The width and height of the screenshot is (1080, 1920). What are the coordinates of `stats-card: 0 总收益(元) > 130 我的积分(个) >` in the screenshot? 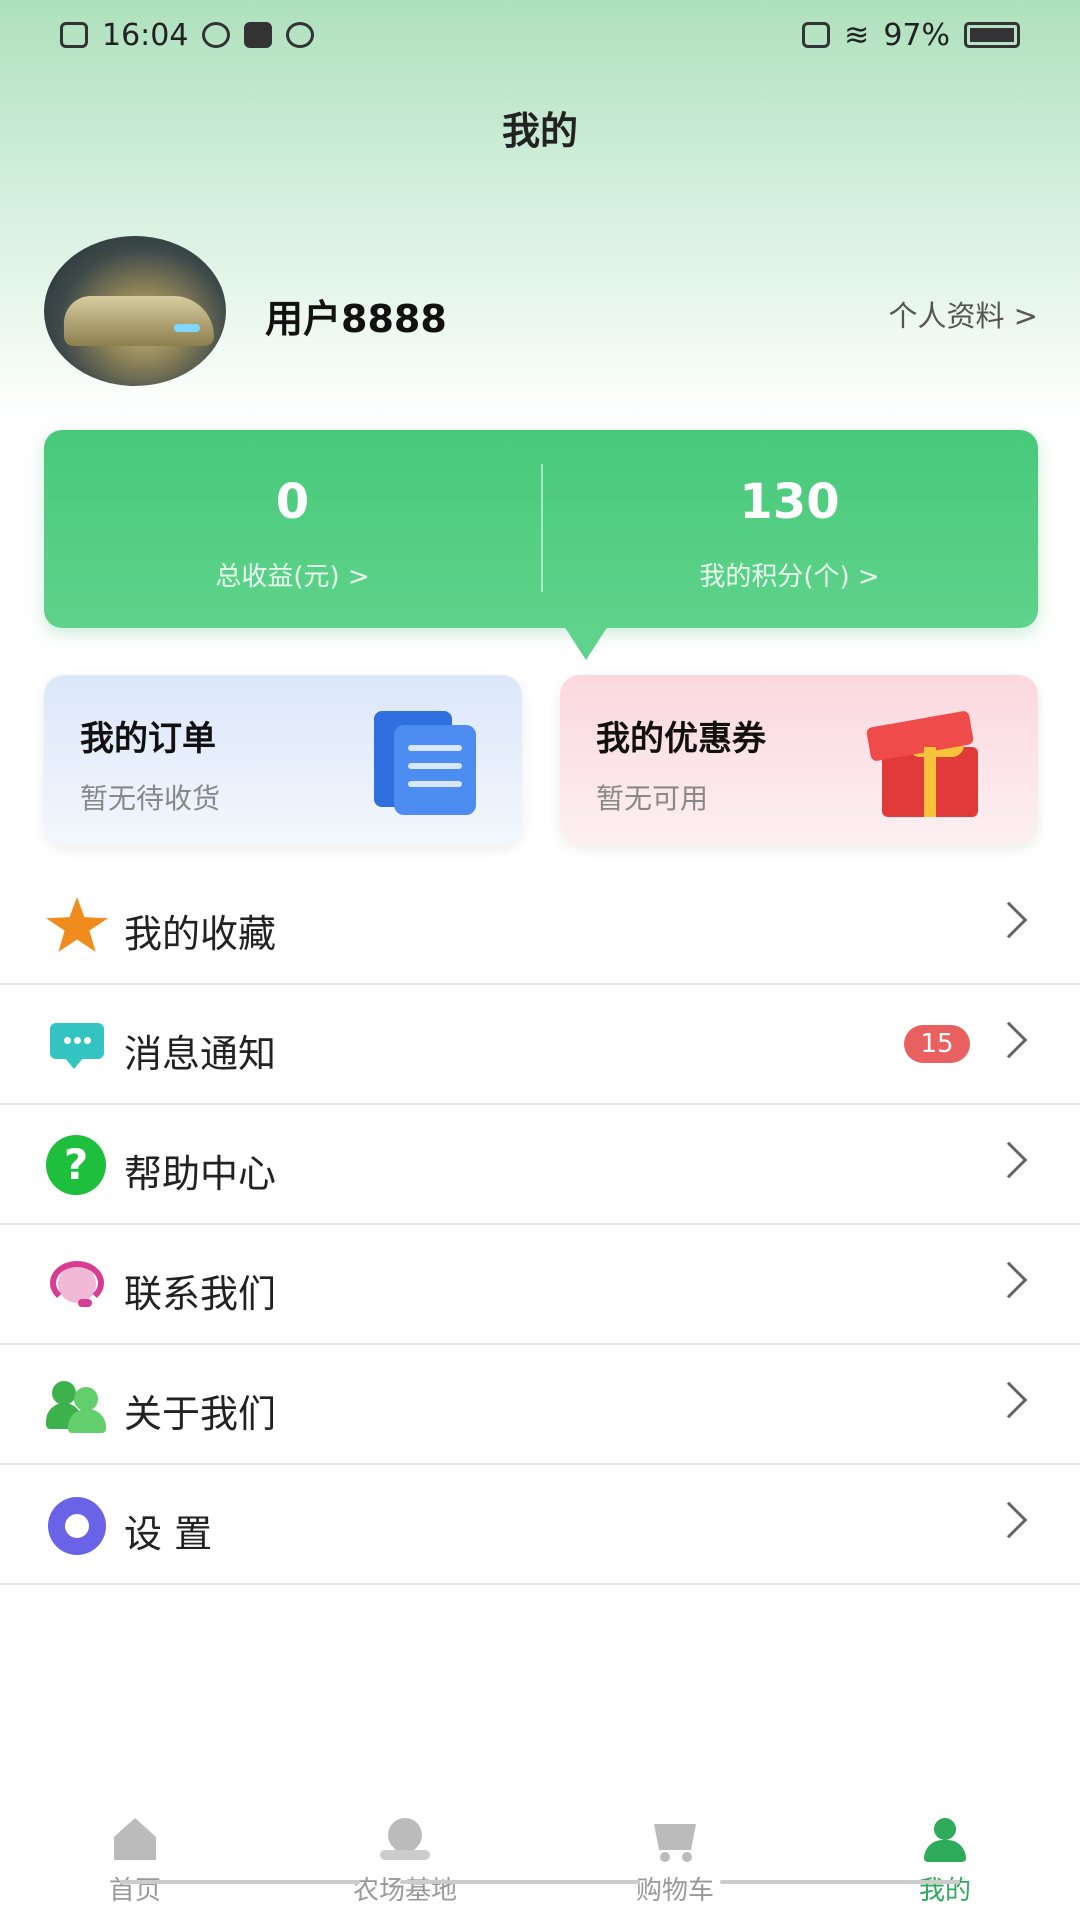 It's located at (541, 545).